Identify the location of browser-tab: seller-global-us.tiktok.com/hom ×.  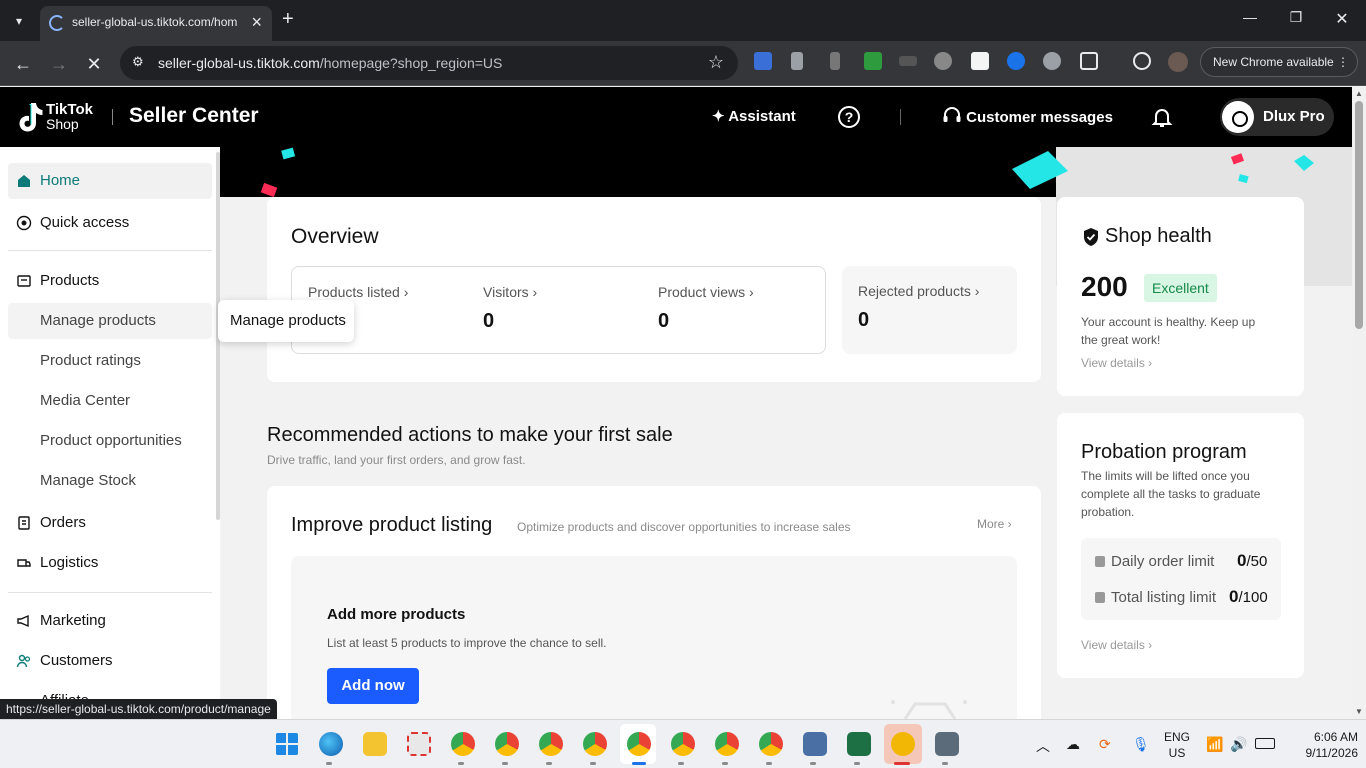
(156, 23).